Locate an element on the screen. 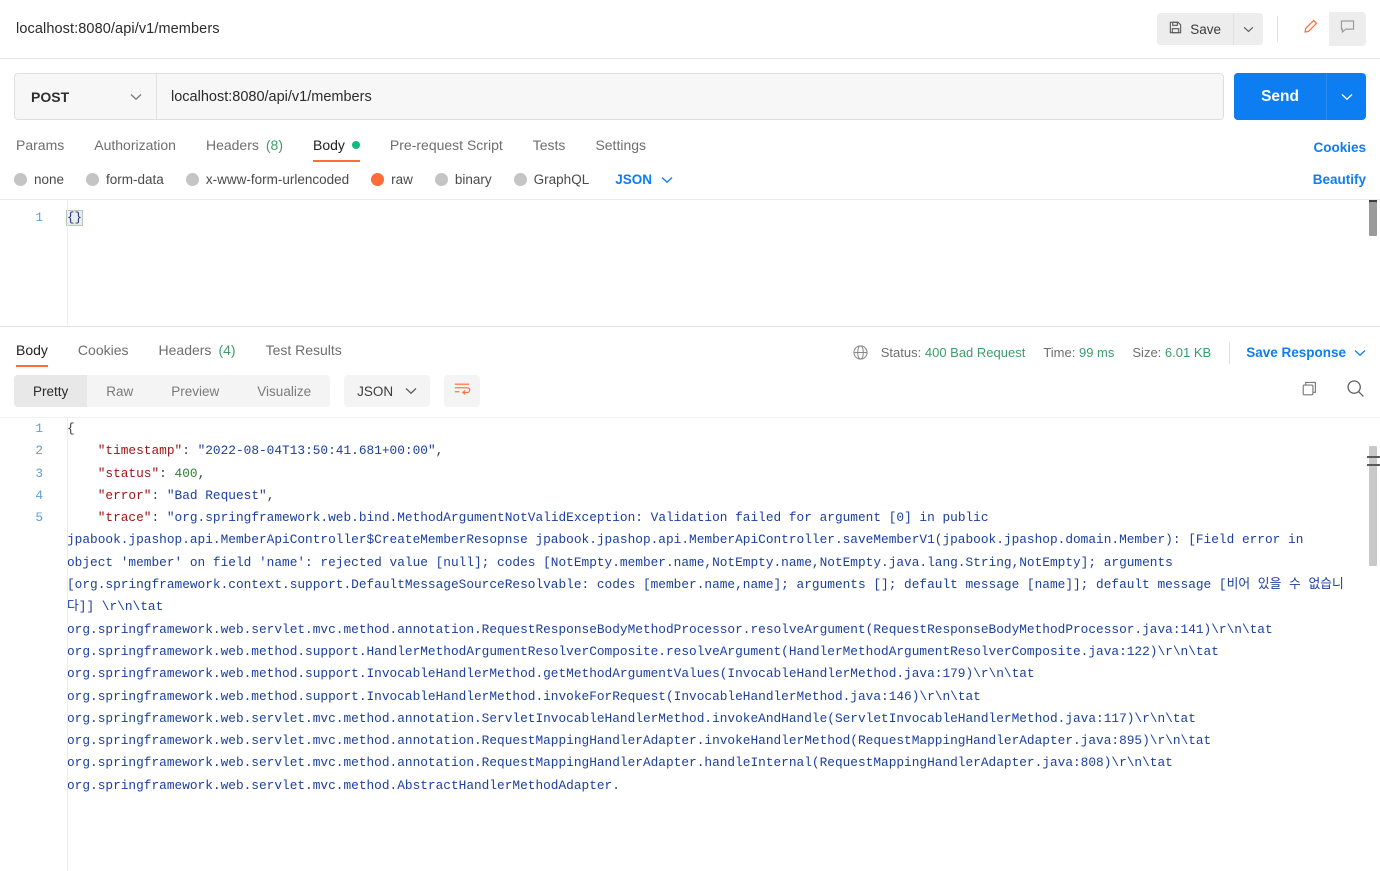 This screenshot has height=871, width=1380. pencil-icon is located at coordinates (1310, 29).